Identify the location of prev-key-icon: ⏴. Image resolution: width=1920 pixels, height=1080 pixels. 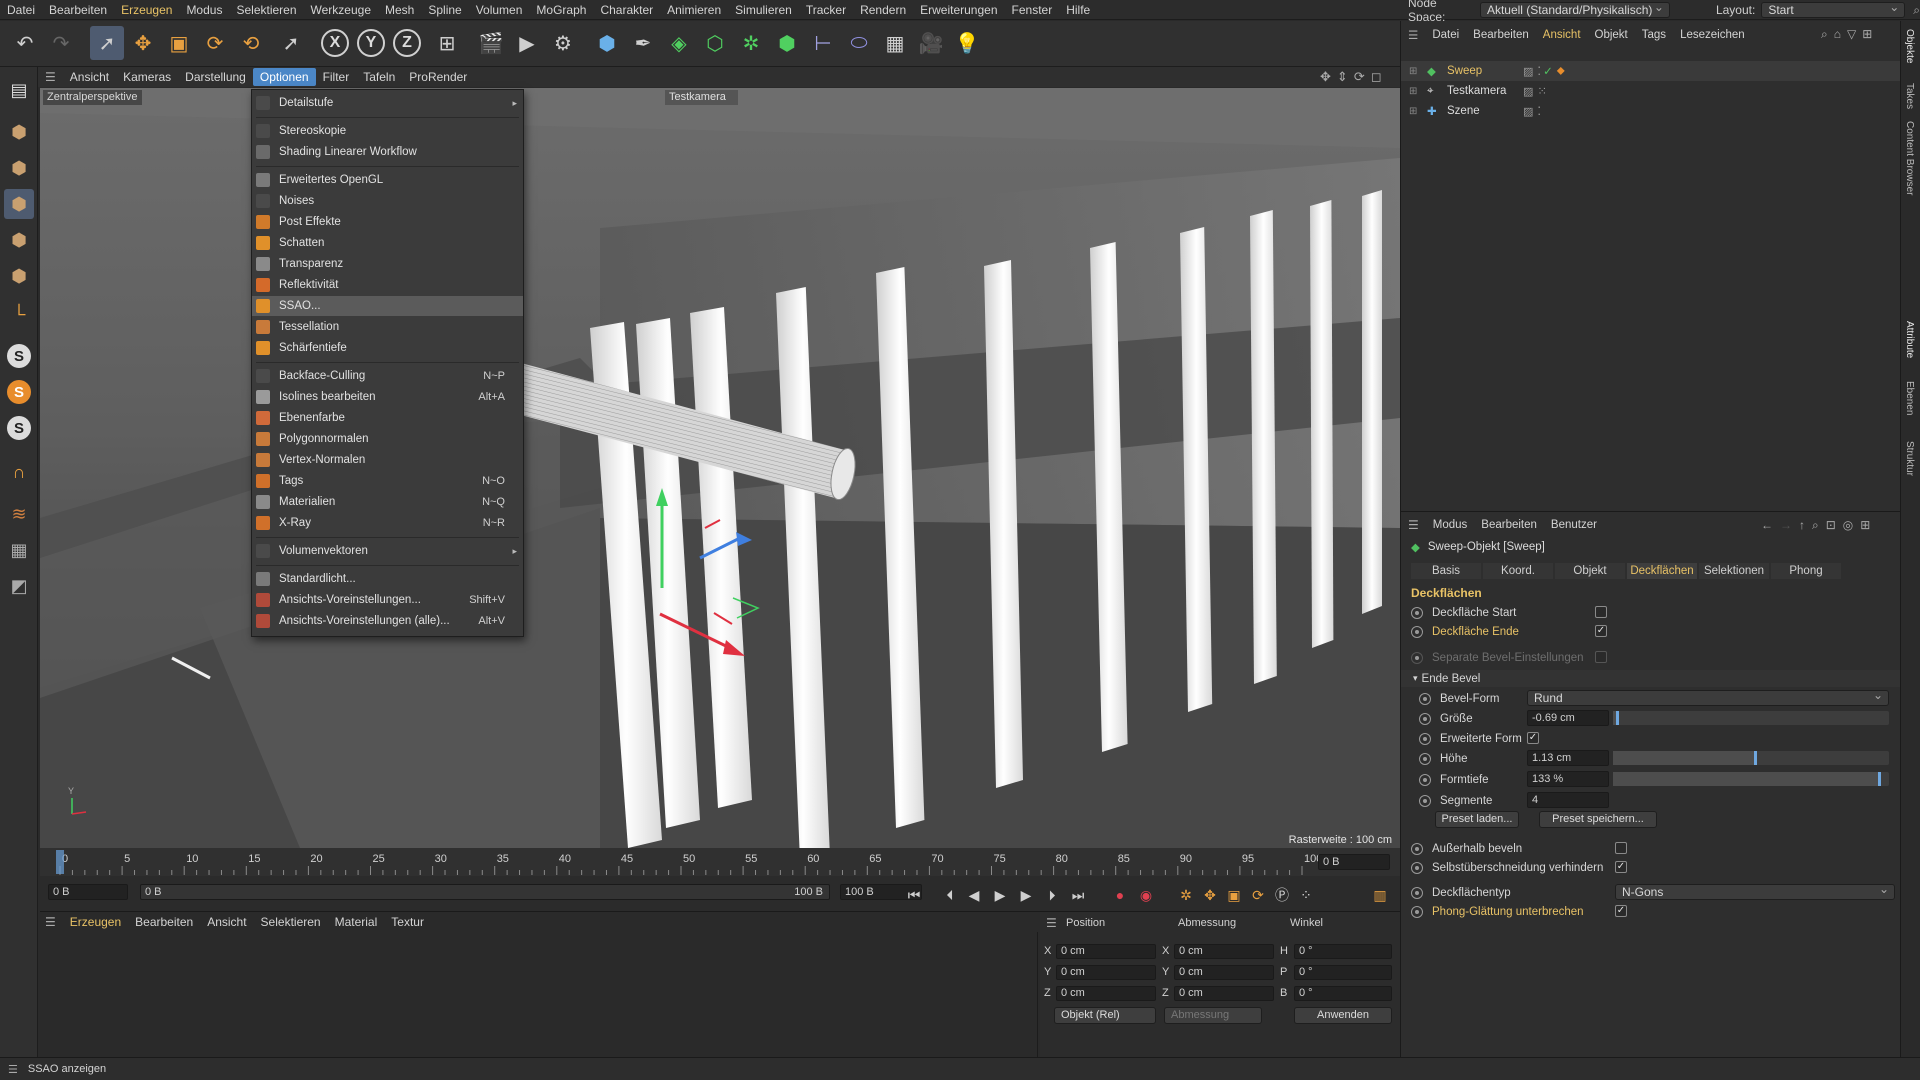
(950, 895).